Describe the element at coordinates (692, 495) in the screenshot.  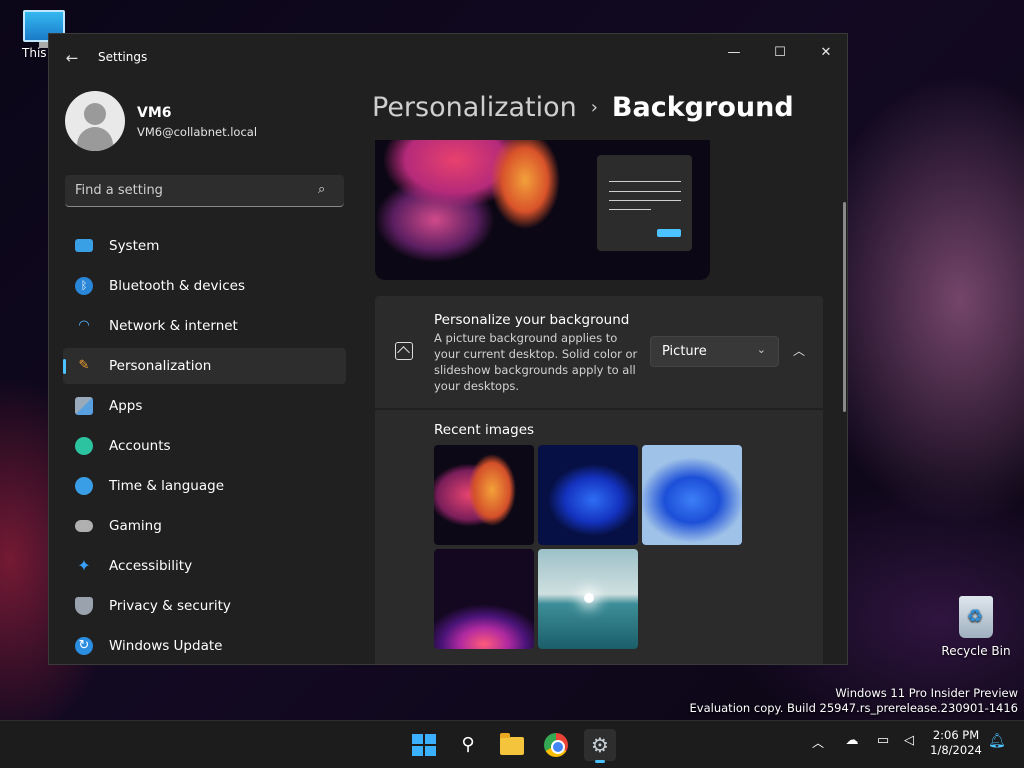
I see `recent-image-blue-light` at that location.